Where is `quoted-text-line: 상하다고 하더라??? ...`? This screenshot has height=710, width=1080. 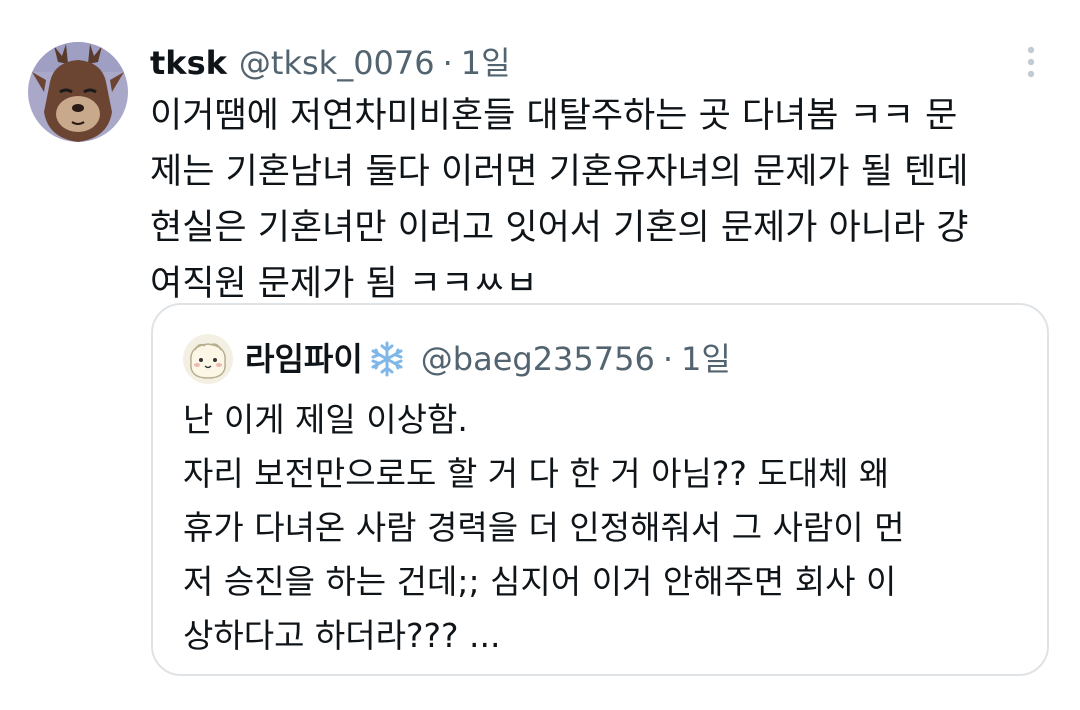
quoted-text-line: 상하다고 하더라??? ... is located at coordinates (342, 635).